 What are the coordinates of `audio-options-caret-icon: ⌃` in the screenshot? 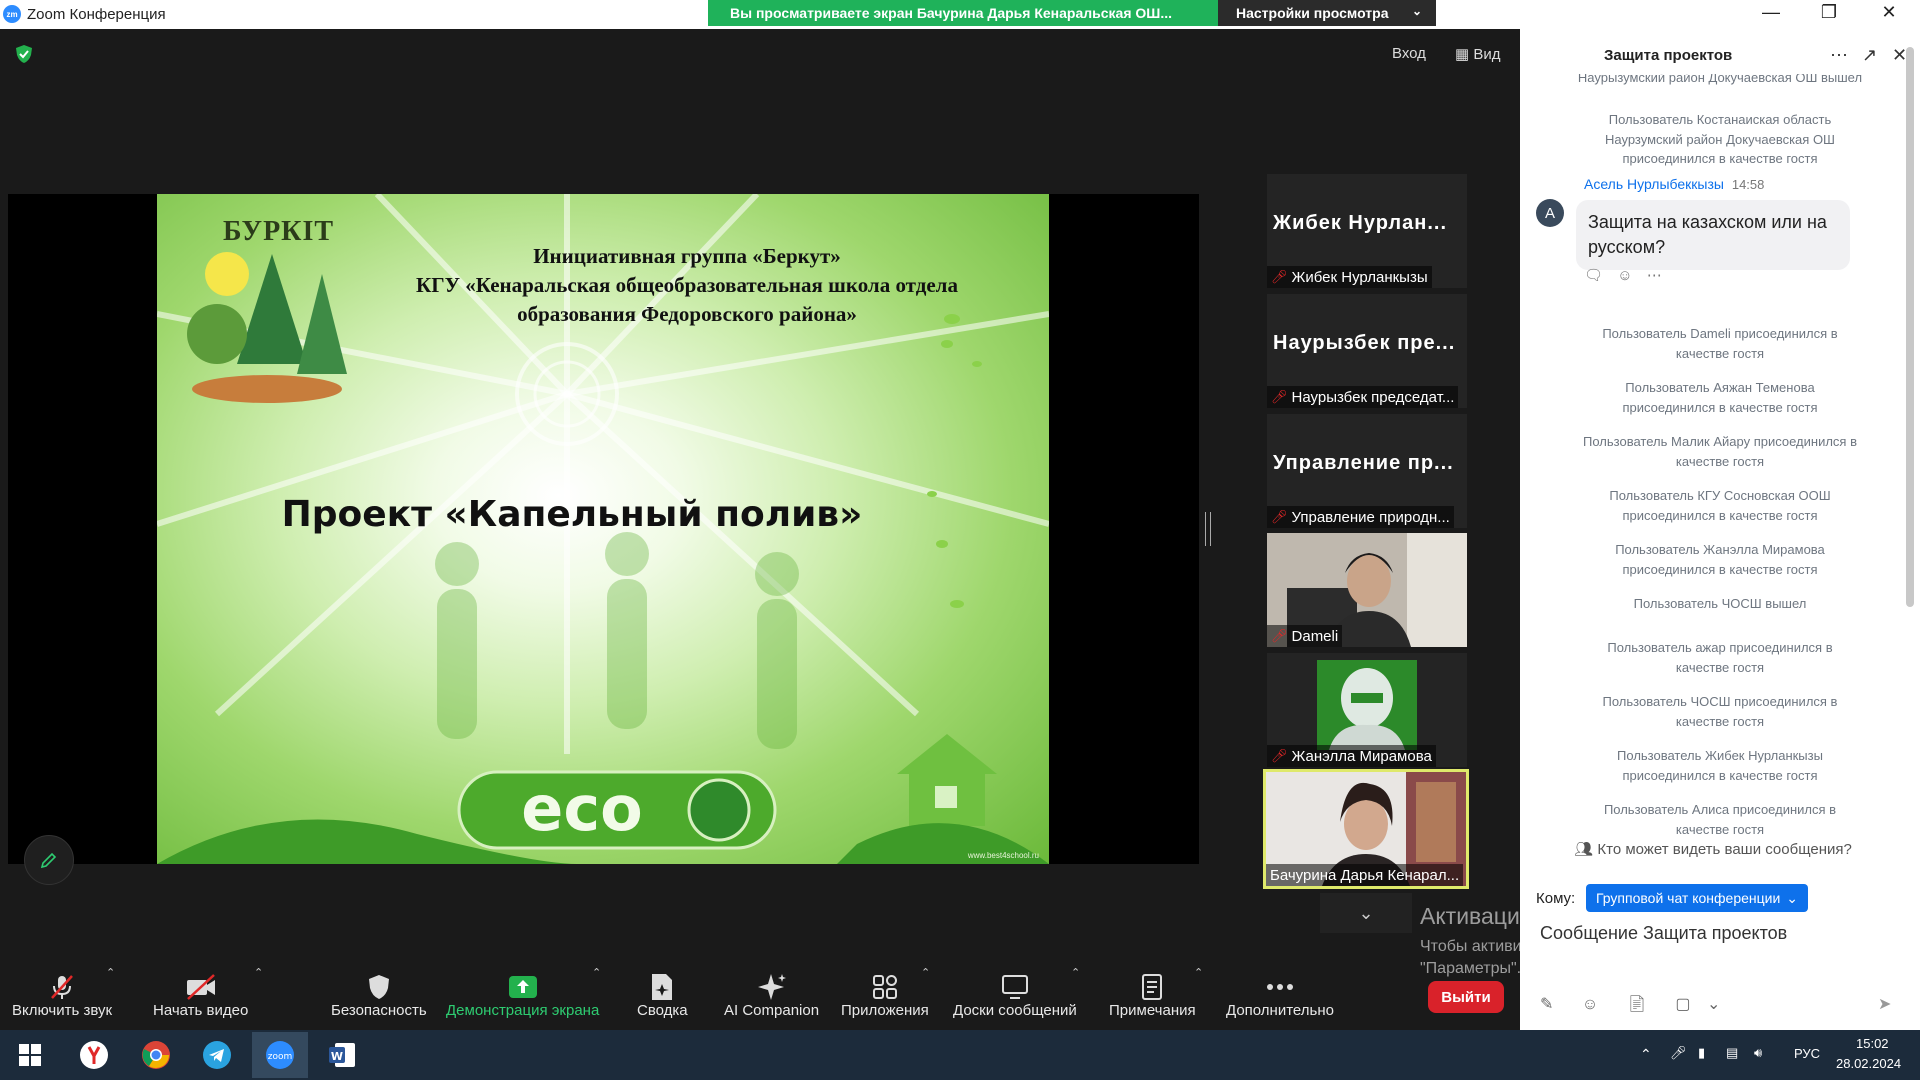 It's located at (110, 972).